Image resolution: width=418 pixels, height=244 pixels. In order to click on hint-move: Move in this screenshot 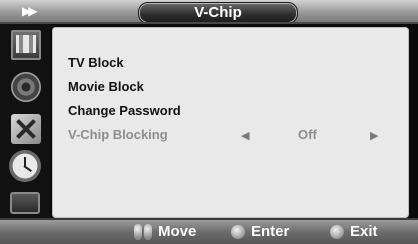, I will do `click(177, 231)`.